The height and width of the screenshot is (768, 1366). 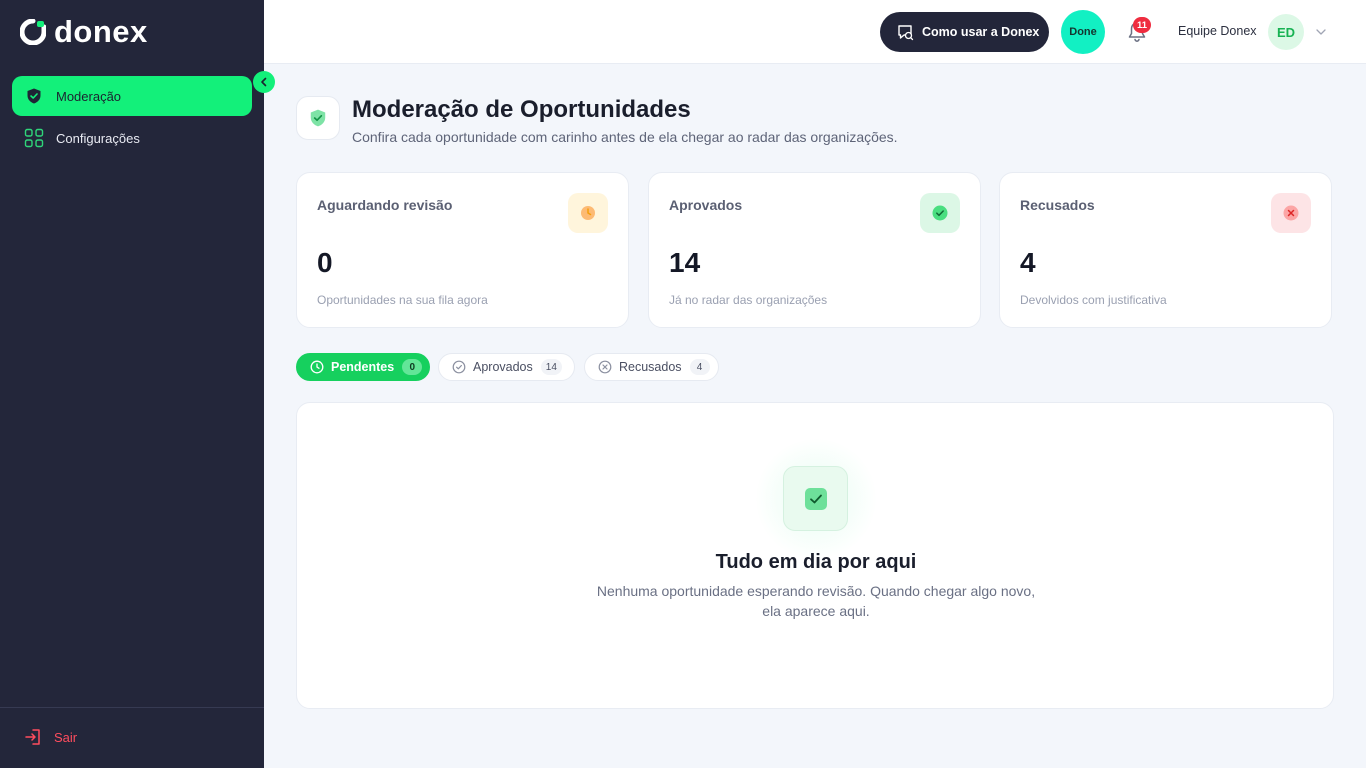 I want to click on page-title: Moderação de Oportunidades, so click(x=521, y=109).